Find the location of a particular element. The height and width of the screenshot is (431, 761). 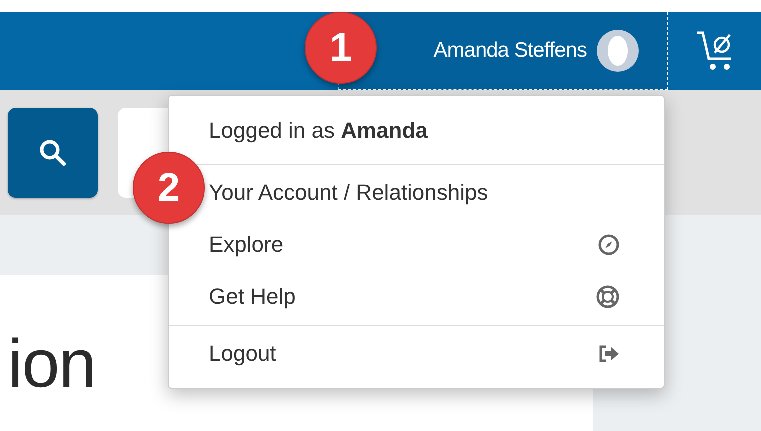

page-heading: ion is located at coordinates (52, 364).